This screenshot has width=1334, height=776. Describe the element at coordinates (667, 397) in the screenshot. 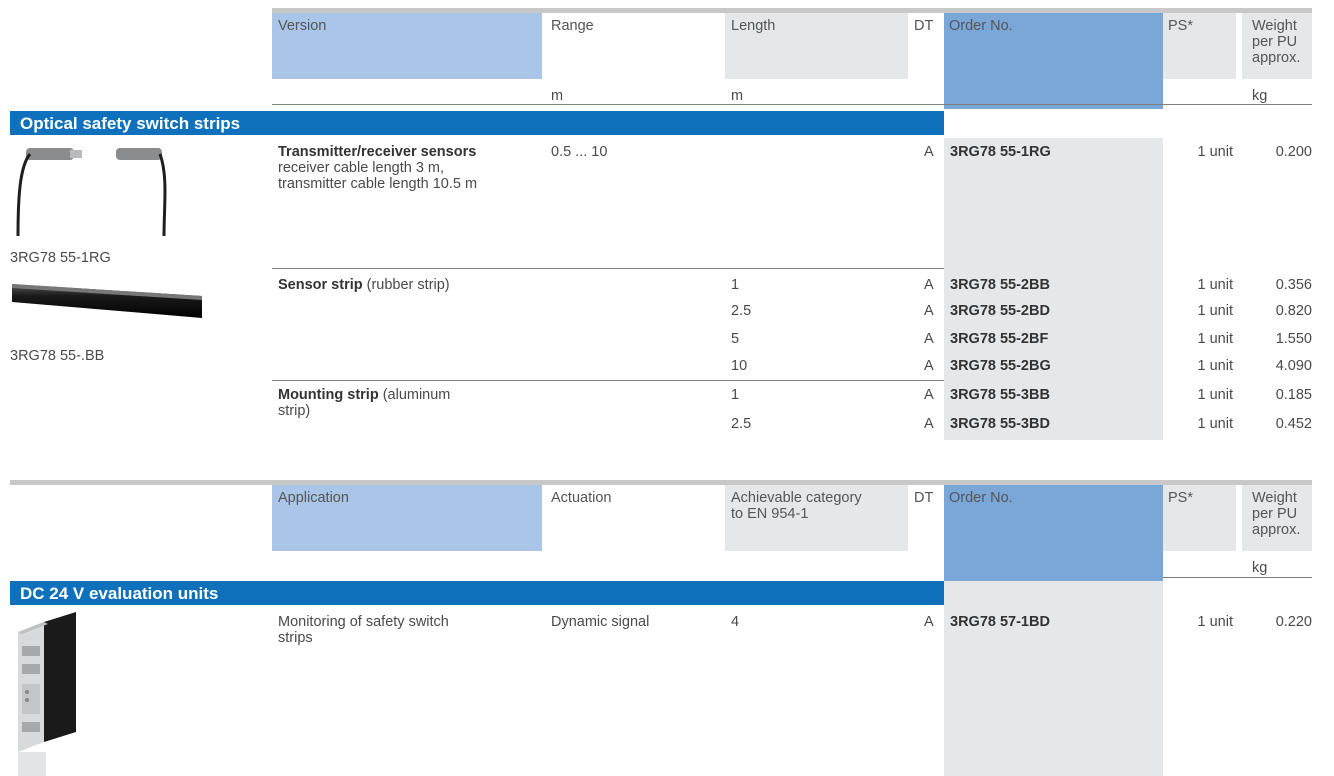

I see `group3-row: 1 A 3RG78 55-3BB 1 unit 0.185` at that location.